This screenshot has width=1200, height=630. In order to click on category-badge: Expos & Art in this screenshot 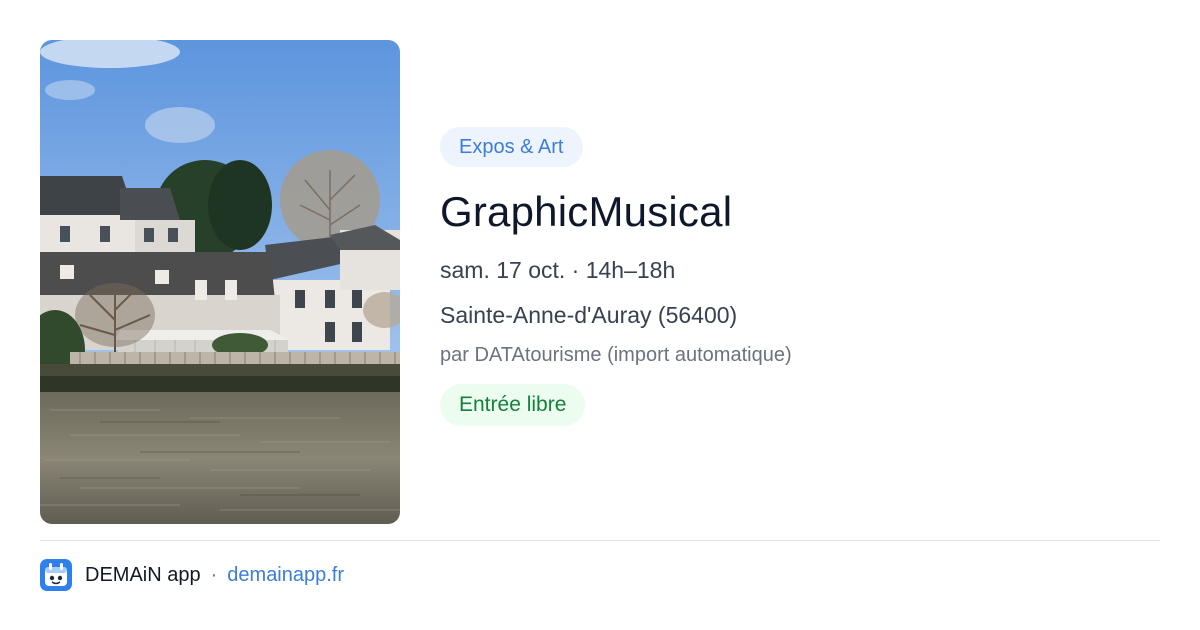, I will do `click(511, 147)`.